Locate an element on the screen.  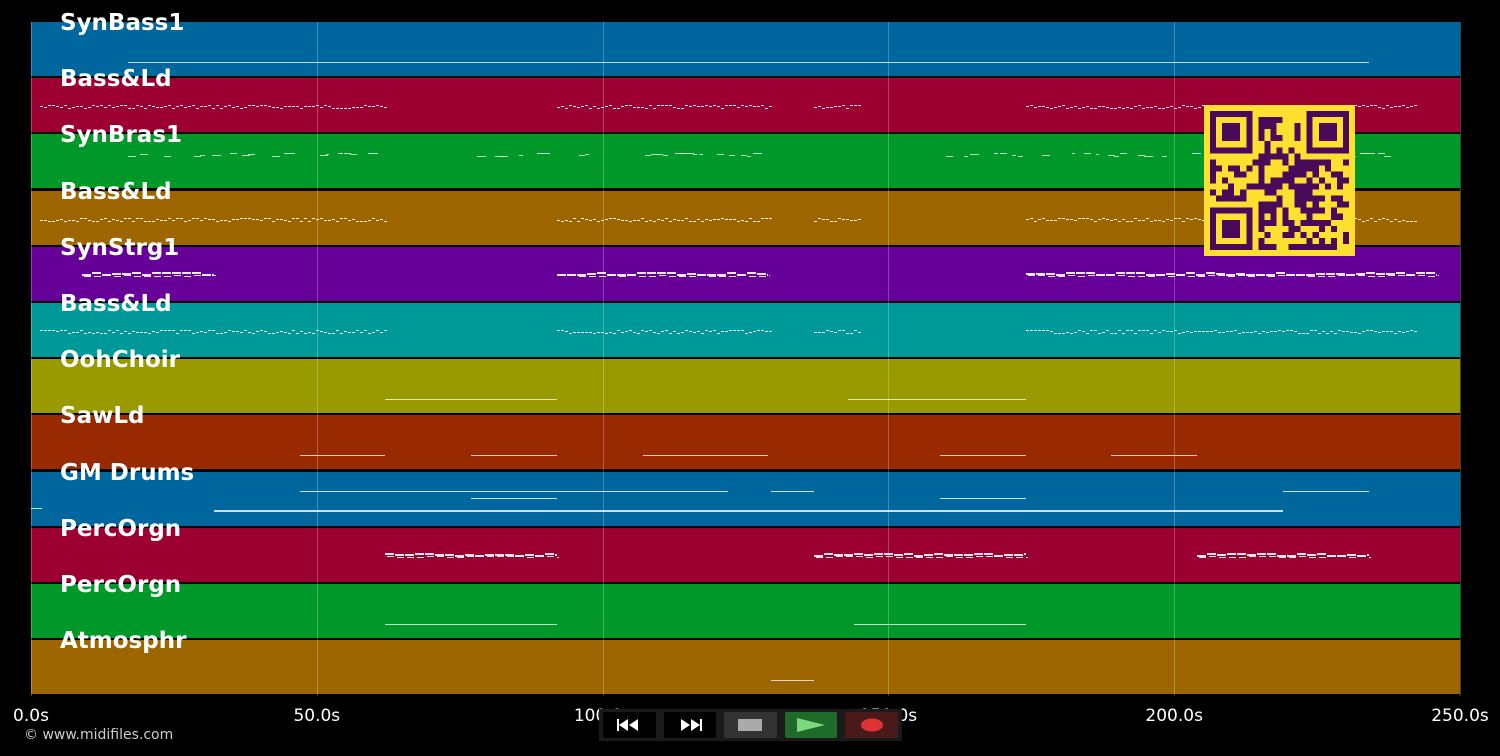
record-button is located at coordinates (871, 725).